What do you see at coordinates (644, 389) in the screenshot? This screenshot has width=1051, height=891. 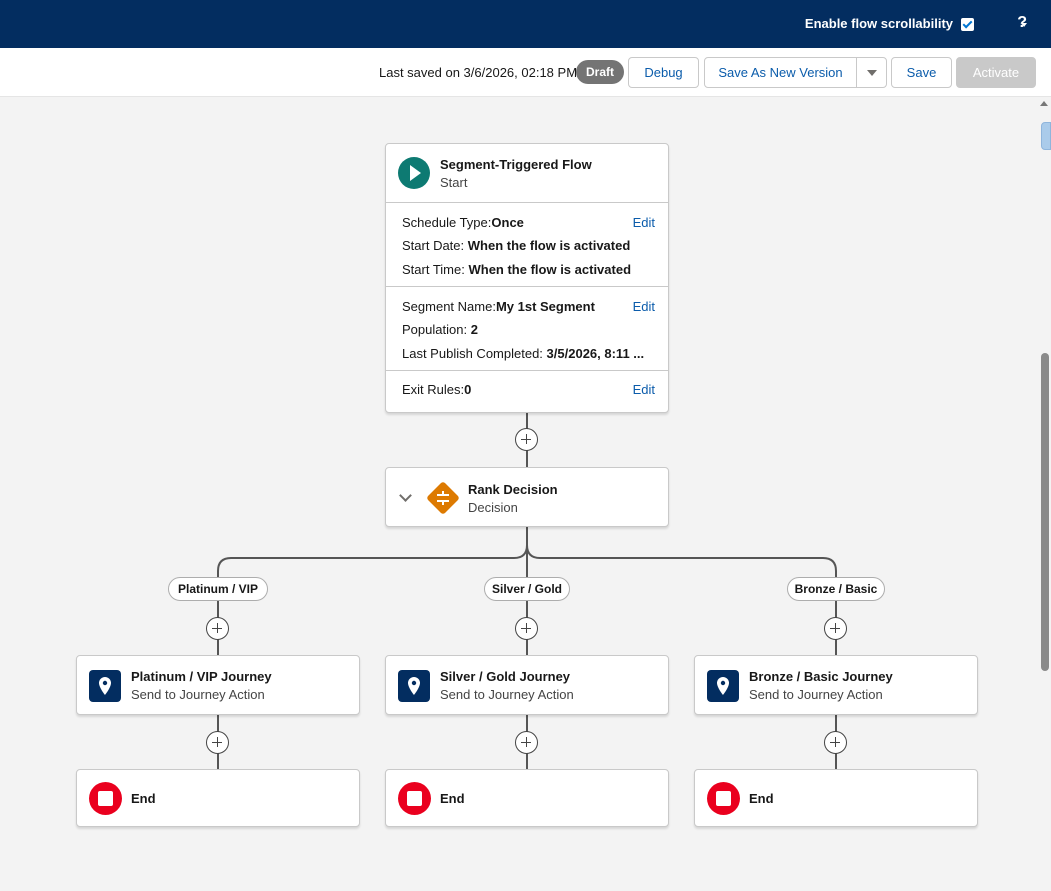 I see `exit-rules-edit-link: Edit` at bounding box center [644, 389].